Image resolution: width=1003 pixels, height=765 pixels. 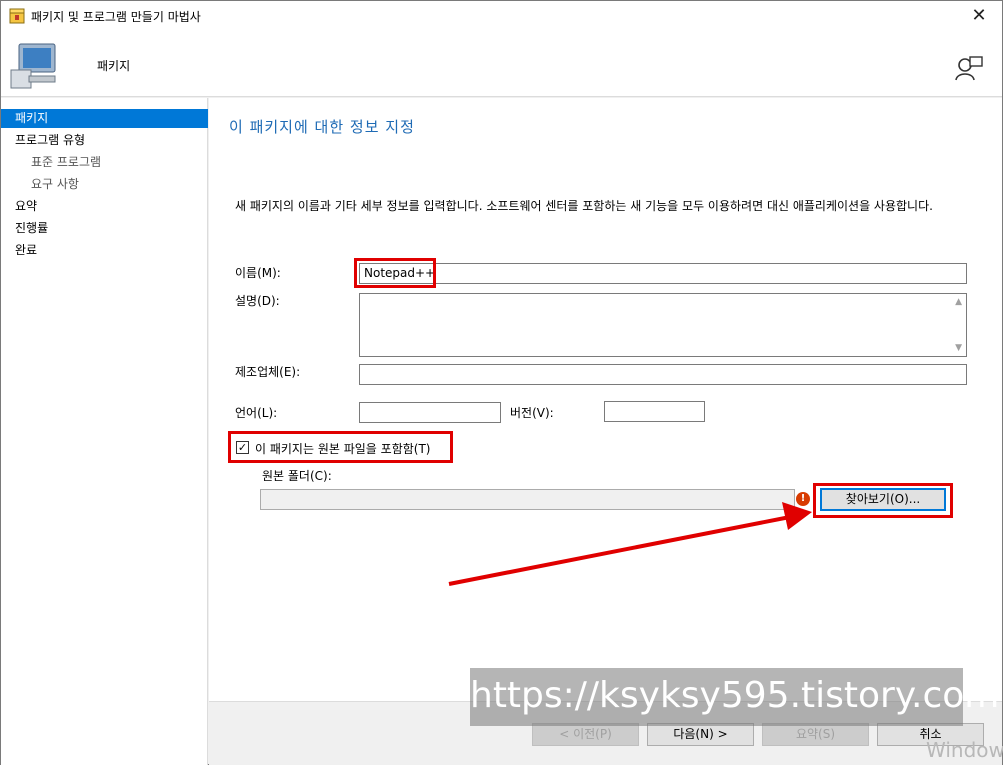 What do you see at coordinates (104, 162) in the screenshot?
I see `sidebar-item-standard-program: 표준 프로그램` at bounding box center [104, 162].